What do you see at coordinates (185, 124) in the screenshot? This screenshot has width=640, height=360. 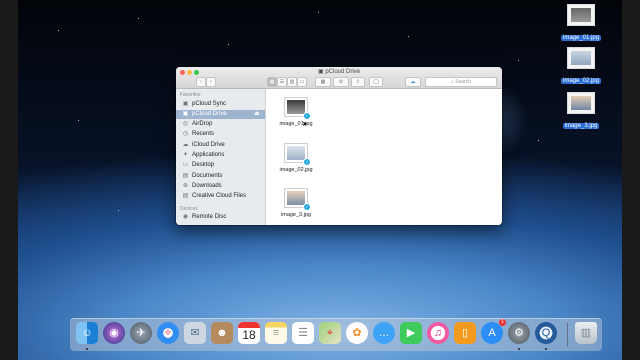 I see `airdrop-icon: ◎` at bounding box center [185, 124].